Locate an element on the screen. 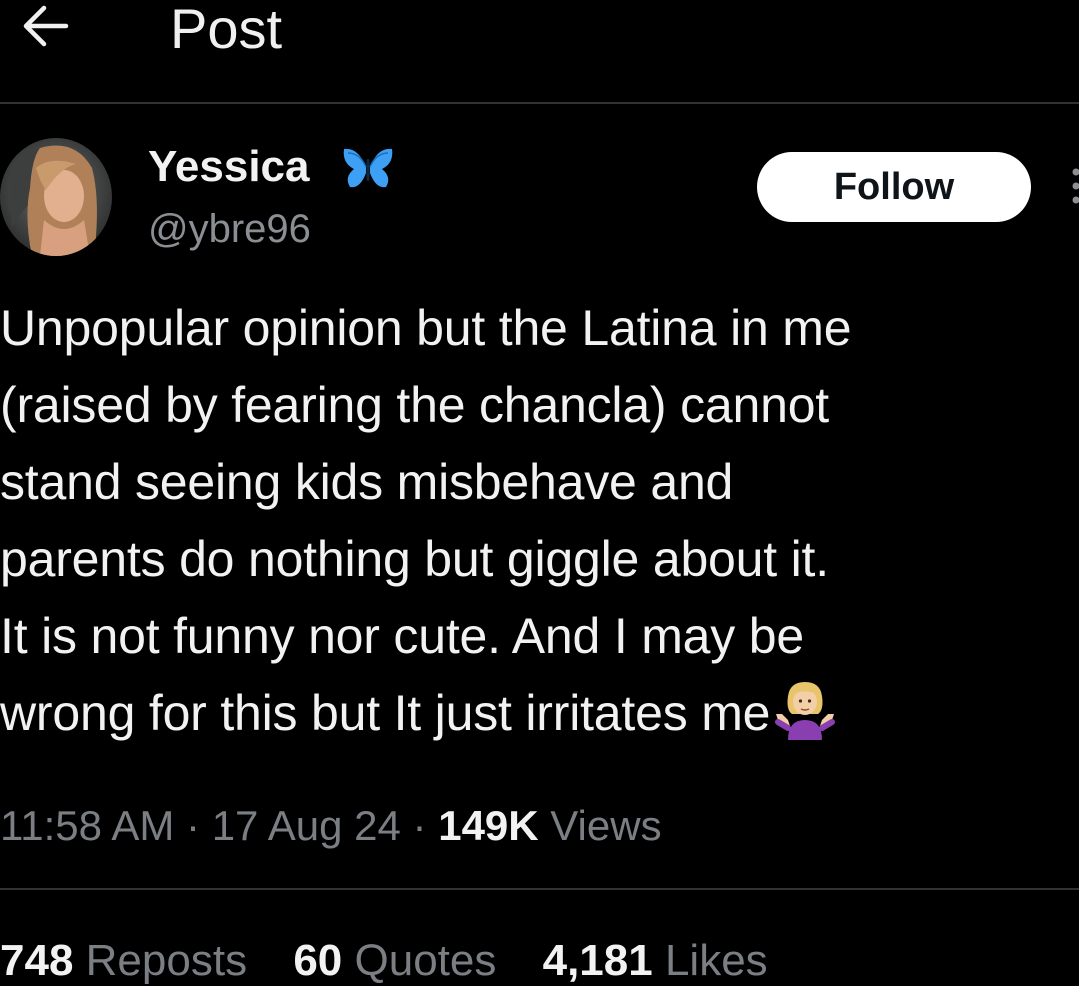  post-text-line: stand seeing kids misbehave and is located at coordinates (367, 482).